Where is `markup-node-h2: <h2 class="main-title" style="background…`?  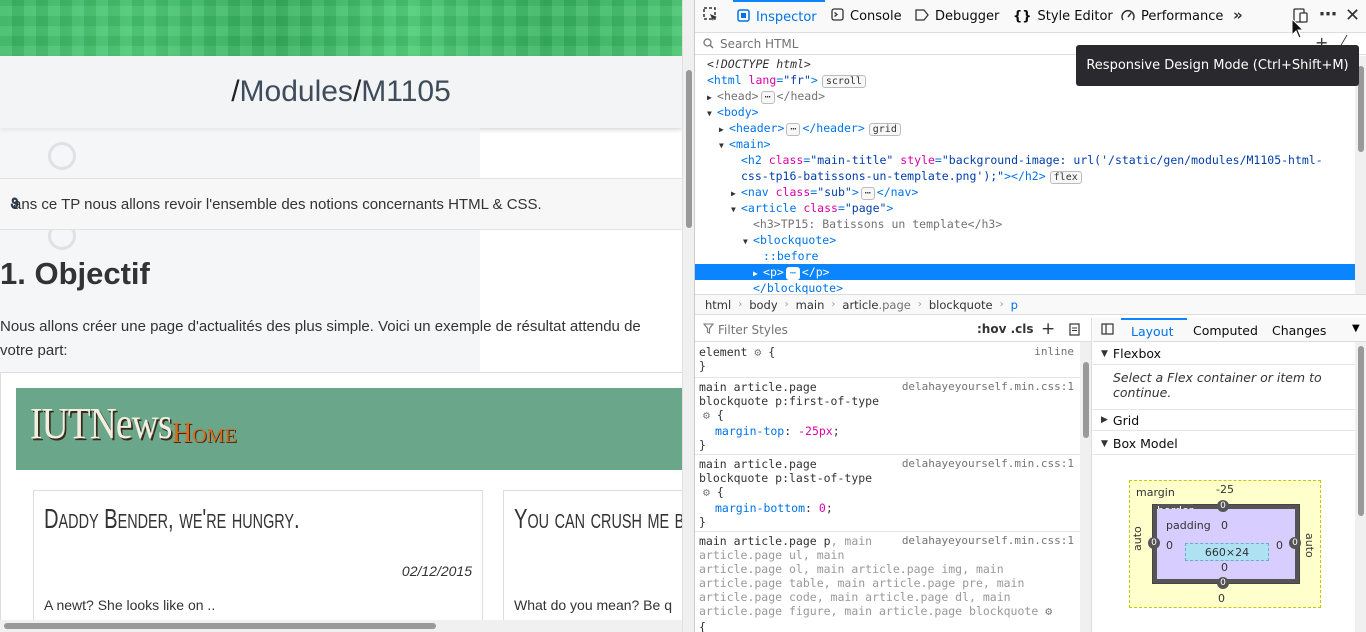 markup-node-h2: <h2 class="main-title" style="background… is located at coordinates (1025, 160).